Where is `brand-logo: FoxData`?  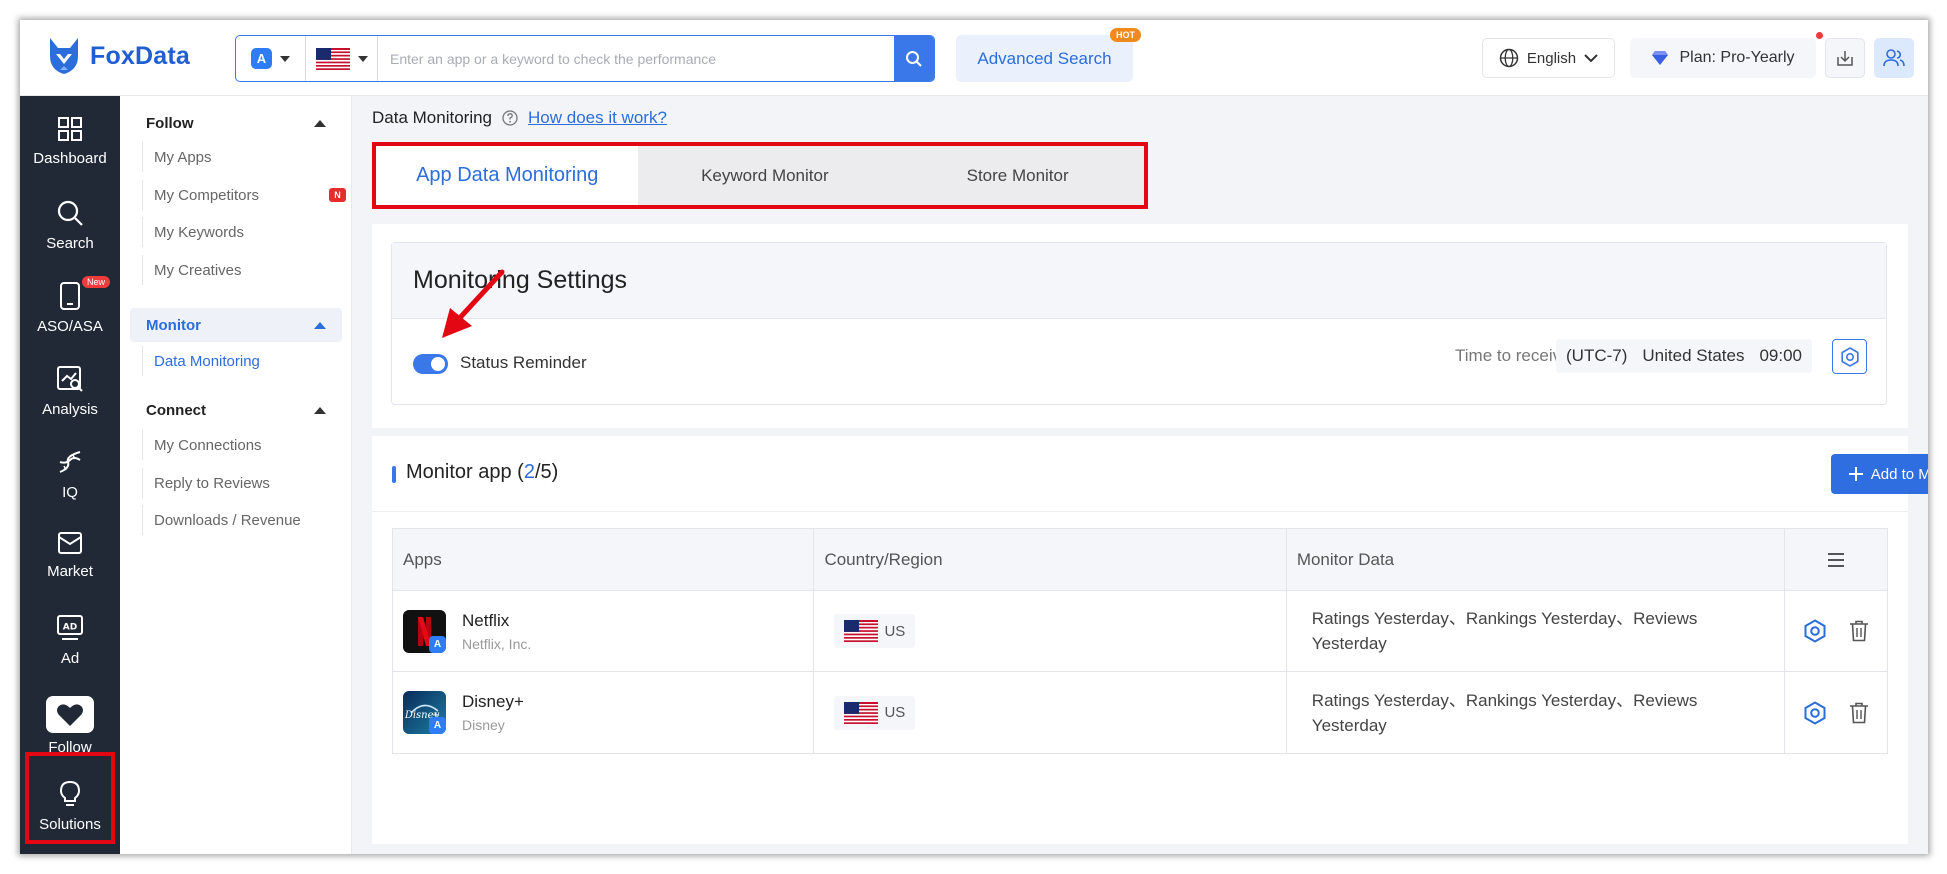
brand-logo: FoxData is located at coordinates (118, 56).